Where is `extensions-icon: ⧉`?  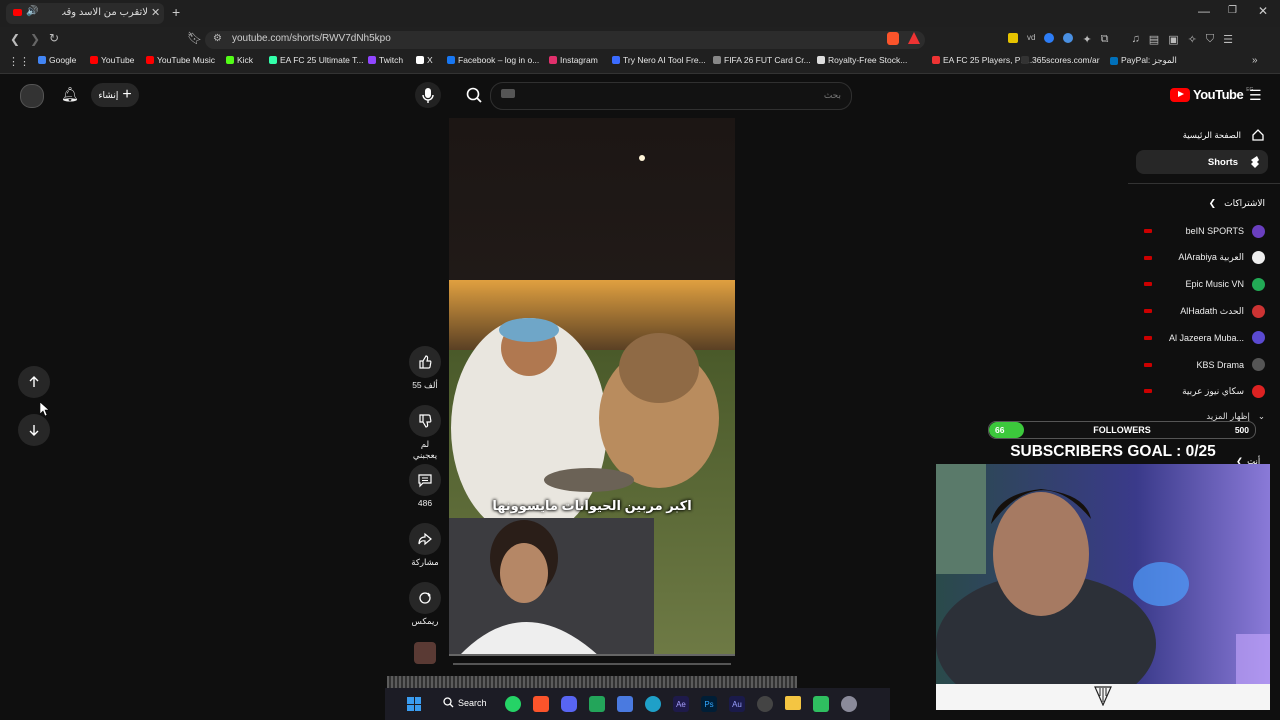
extensions-icon: ⧉ is located at coordinates (1105, 39).